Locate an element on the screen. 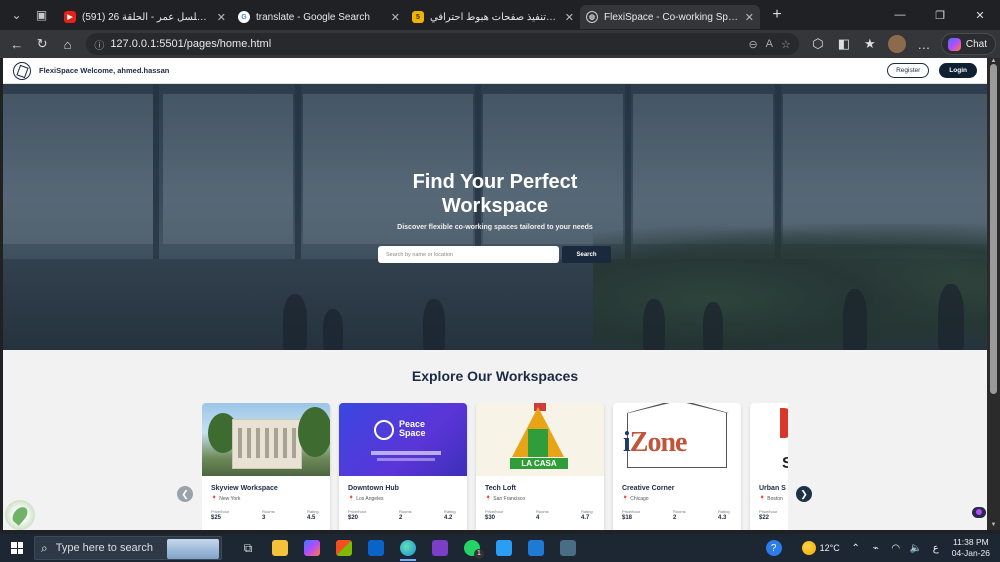 The image size is (1000, 562). page-scrollbar: ▲ ▼ is located at coordinates (993, 294).